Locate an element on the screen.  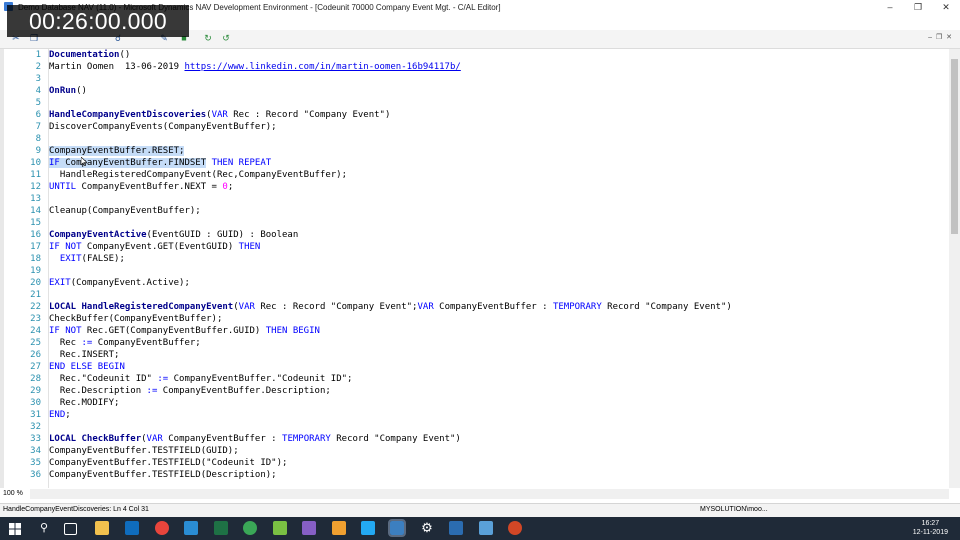
code-text: OnRun() is located at coordinates (68, 91).